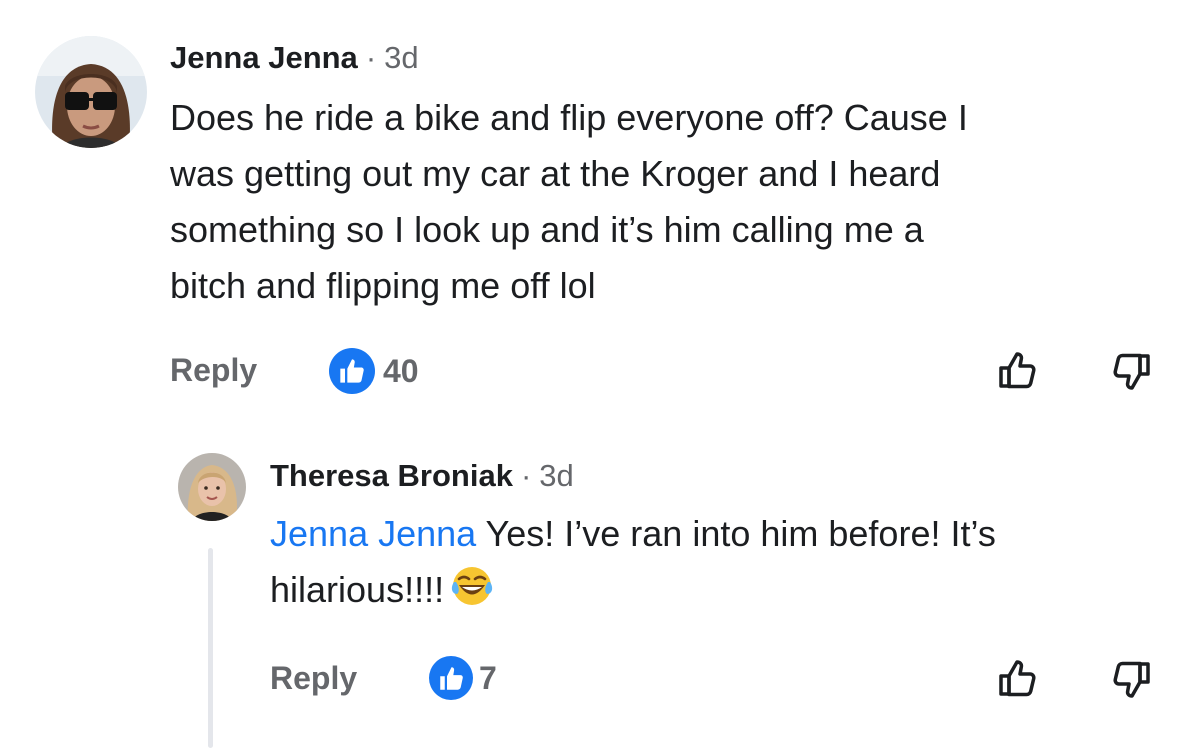  What do you see at coordinates (556, 476) in the screenshot?
I see `reply-timestamp: 3d` at bounding box center [556, 476].